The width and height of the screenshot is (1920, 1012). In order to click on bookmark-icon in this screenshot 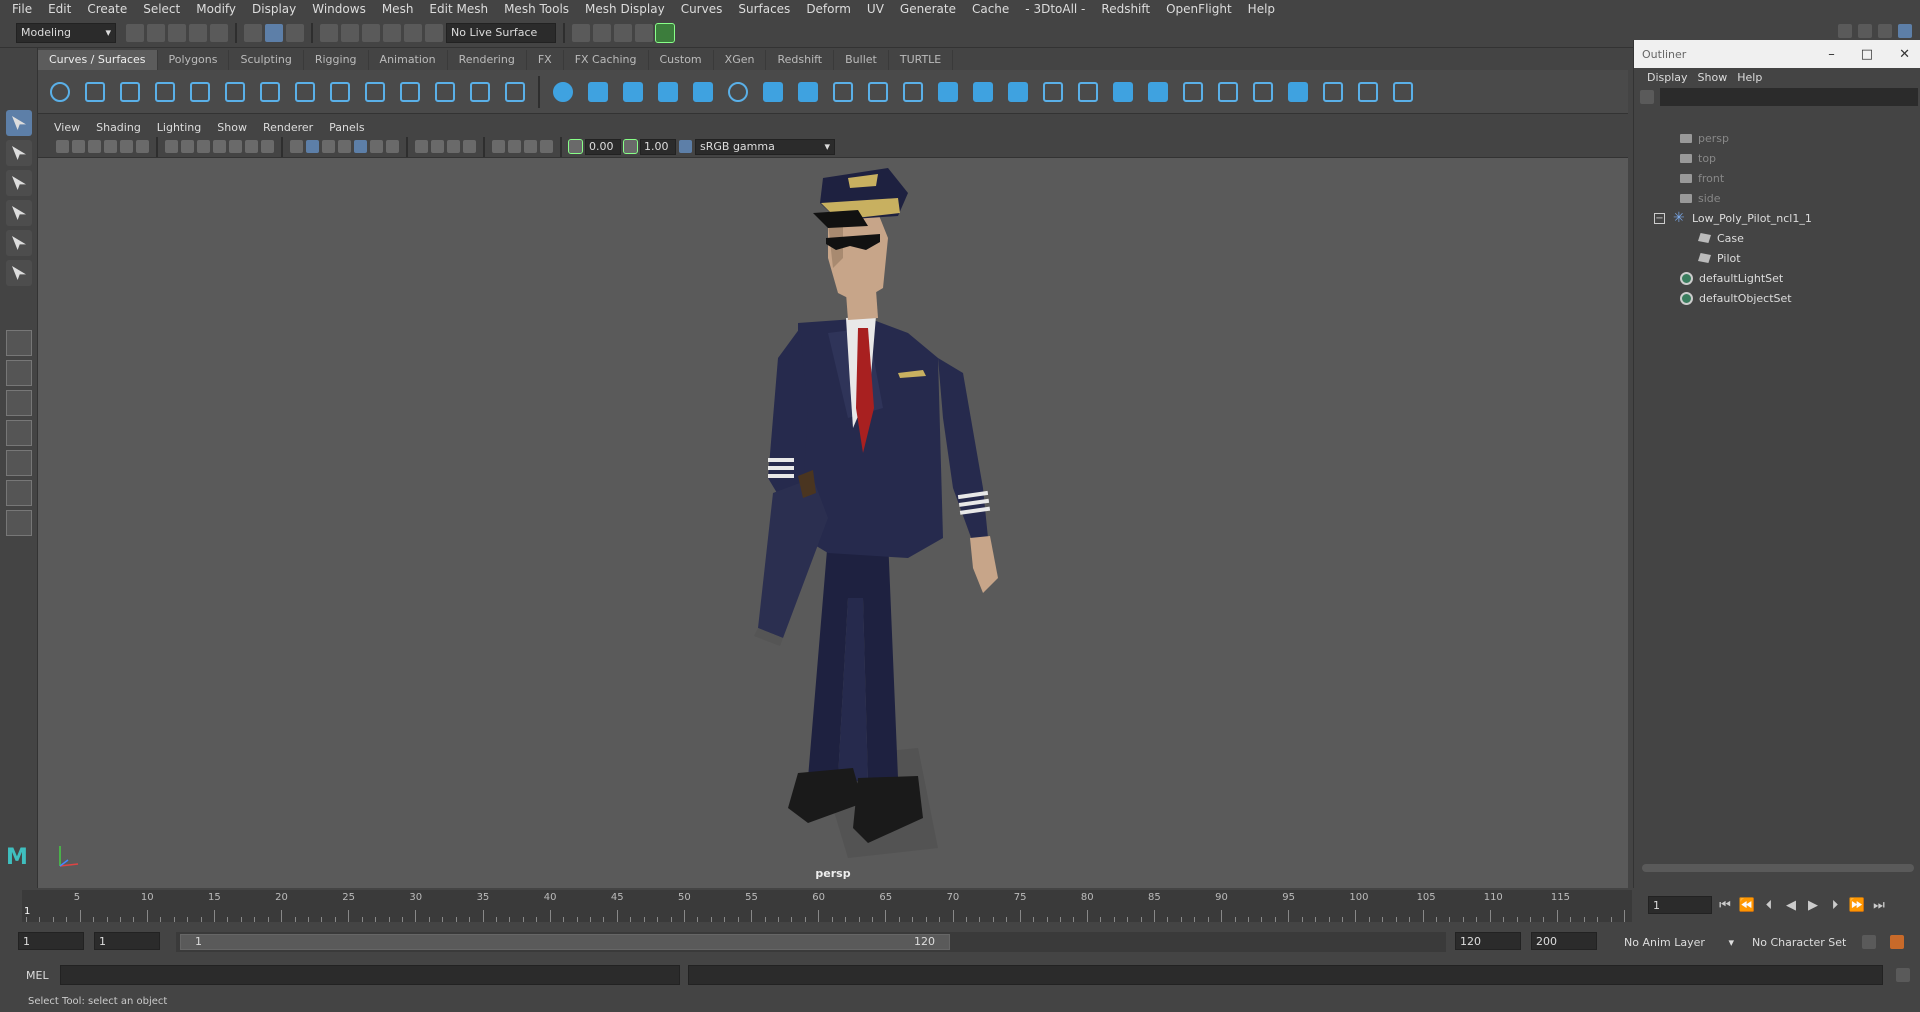, I will do `click(94, 146)`.